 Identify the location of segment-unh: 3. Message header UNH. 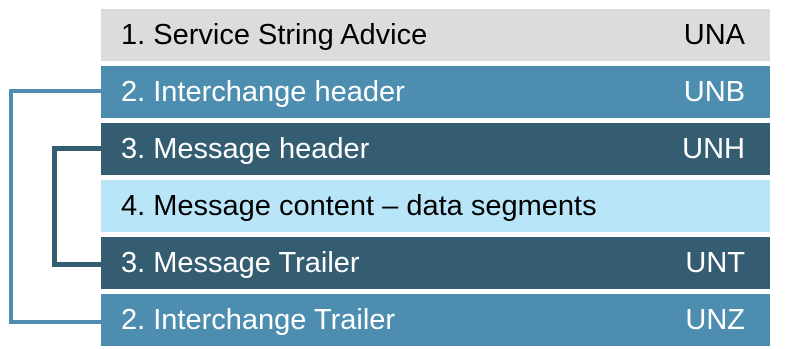
(435, 149).